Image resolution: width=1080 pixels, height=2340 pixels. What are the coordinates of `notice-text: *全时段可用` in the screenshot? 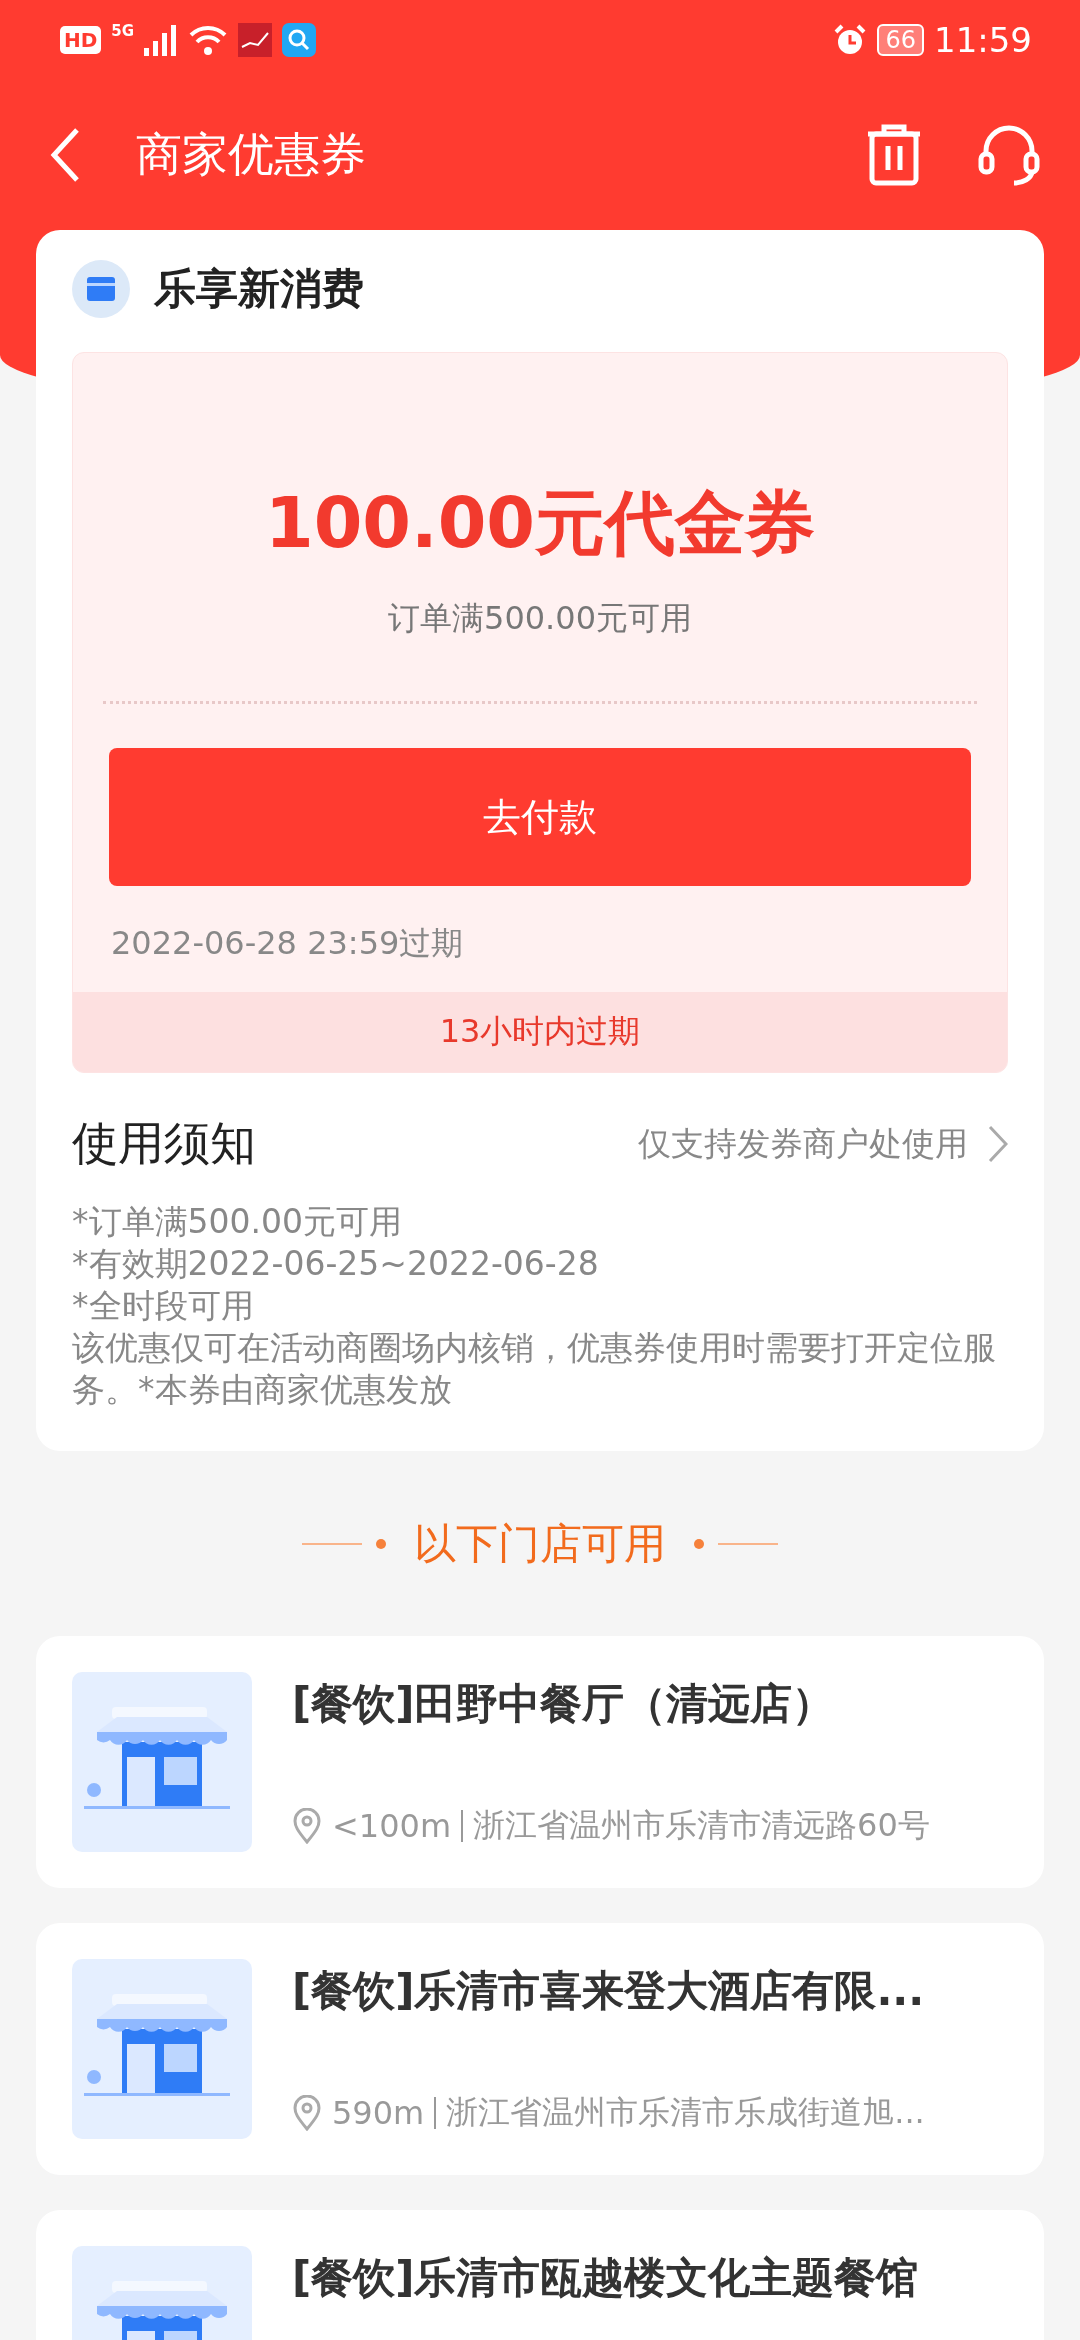 It's located at (163, 1306).